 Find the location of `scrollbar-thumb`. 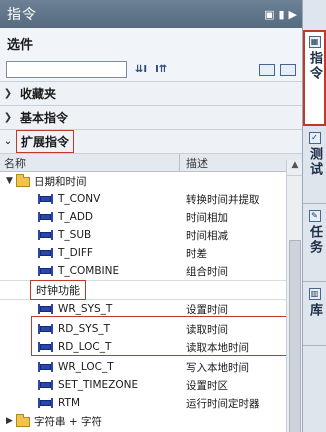

scrollbar-thumb is located at coordinates (295, 336).